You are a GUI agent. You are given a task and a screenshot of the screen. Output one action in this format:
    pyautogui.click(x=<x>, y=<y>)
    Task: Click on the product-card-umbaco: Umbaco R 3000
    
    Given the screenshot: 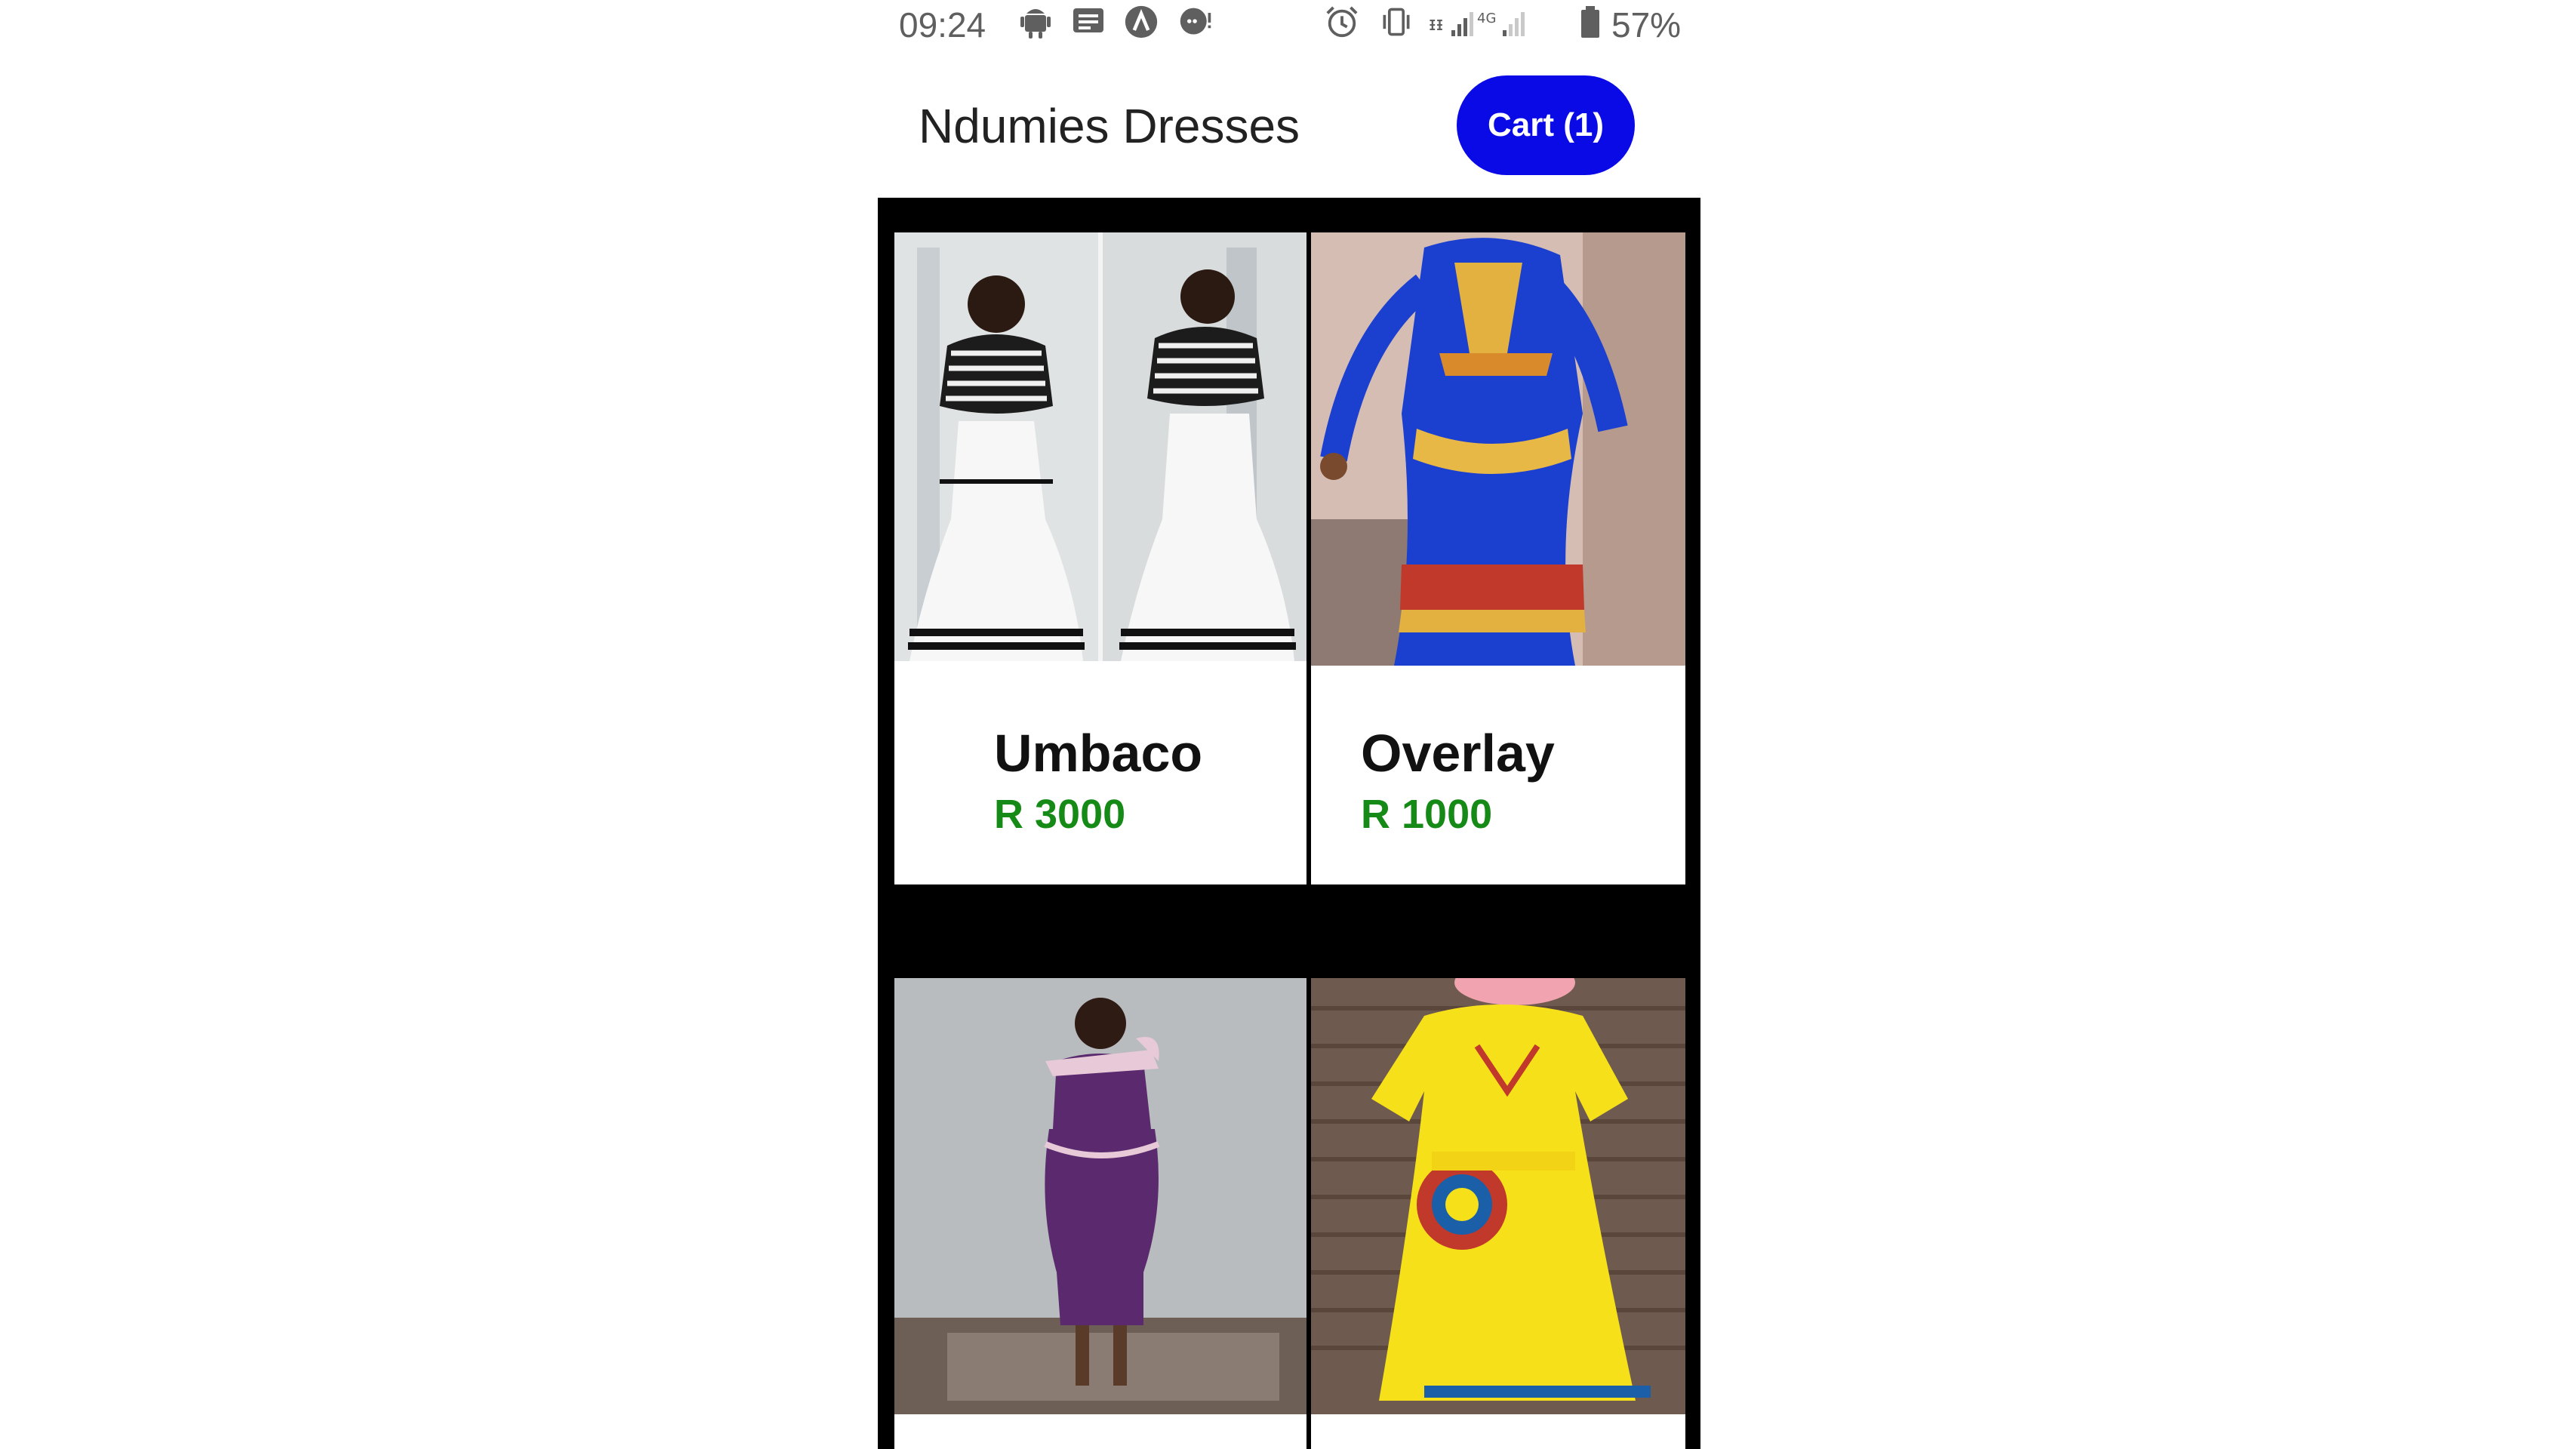 What is the action you would take?
    pyautogui.click(x=1100, y=558)
    